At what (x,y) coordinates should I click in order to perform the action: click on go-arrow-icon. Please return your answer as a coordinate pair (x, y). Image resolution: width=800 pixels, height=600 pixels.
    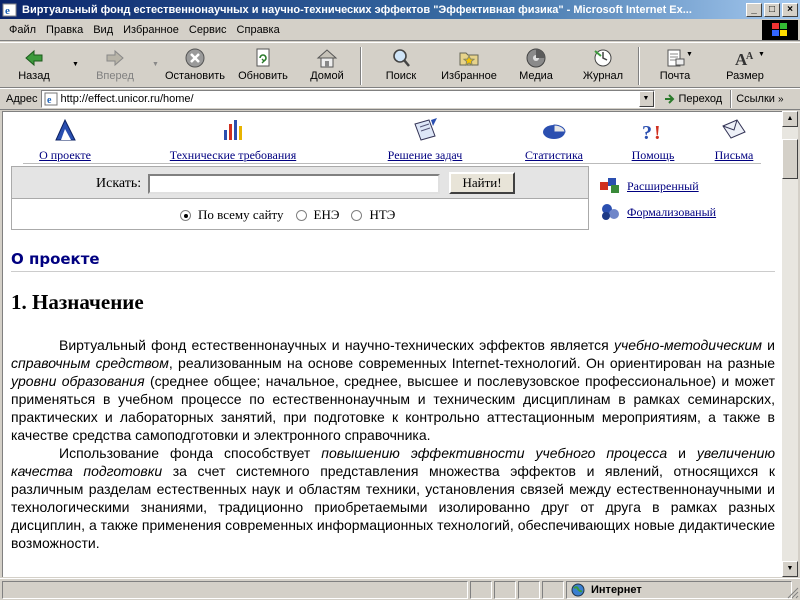
    Looking at the image, I should click on (669, 99).